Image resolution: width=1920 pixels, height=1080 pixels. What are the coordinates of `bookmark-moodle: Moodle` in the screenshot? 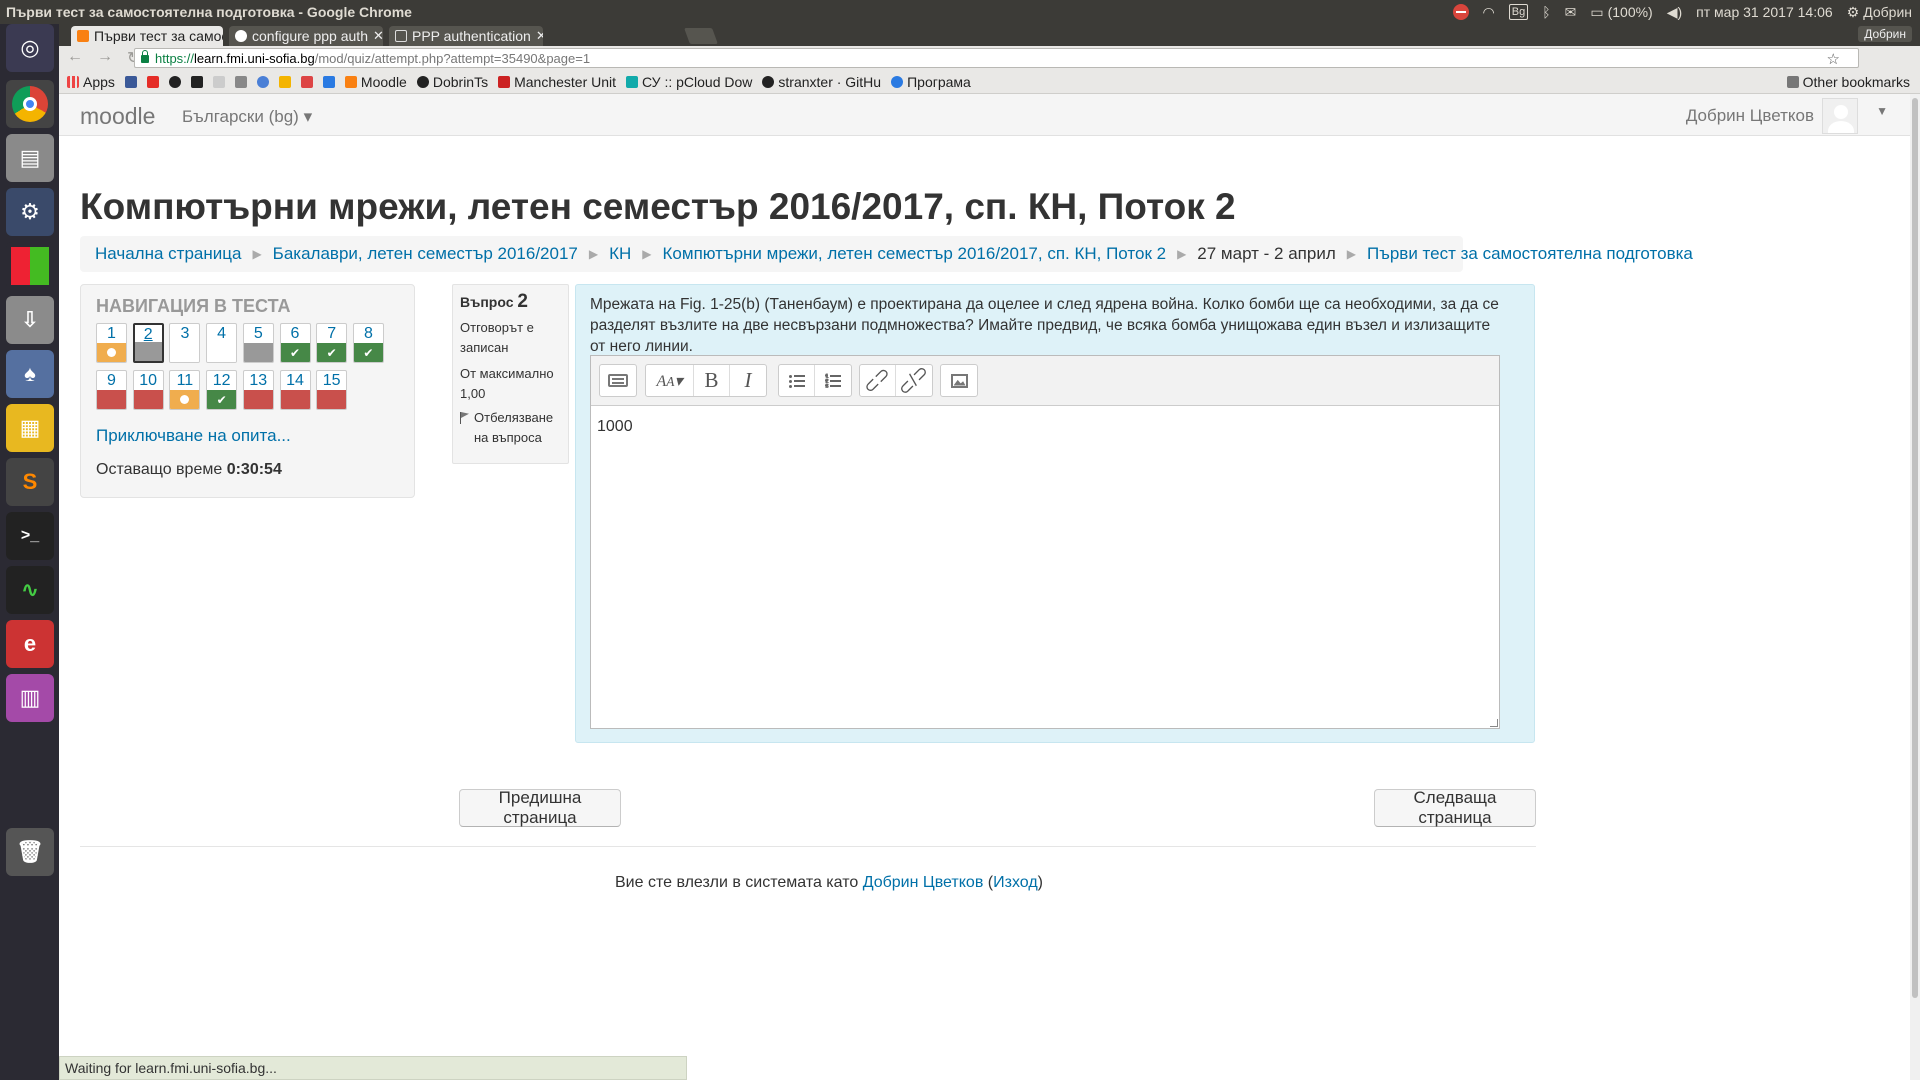 It's located at (375, 82).